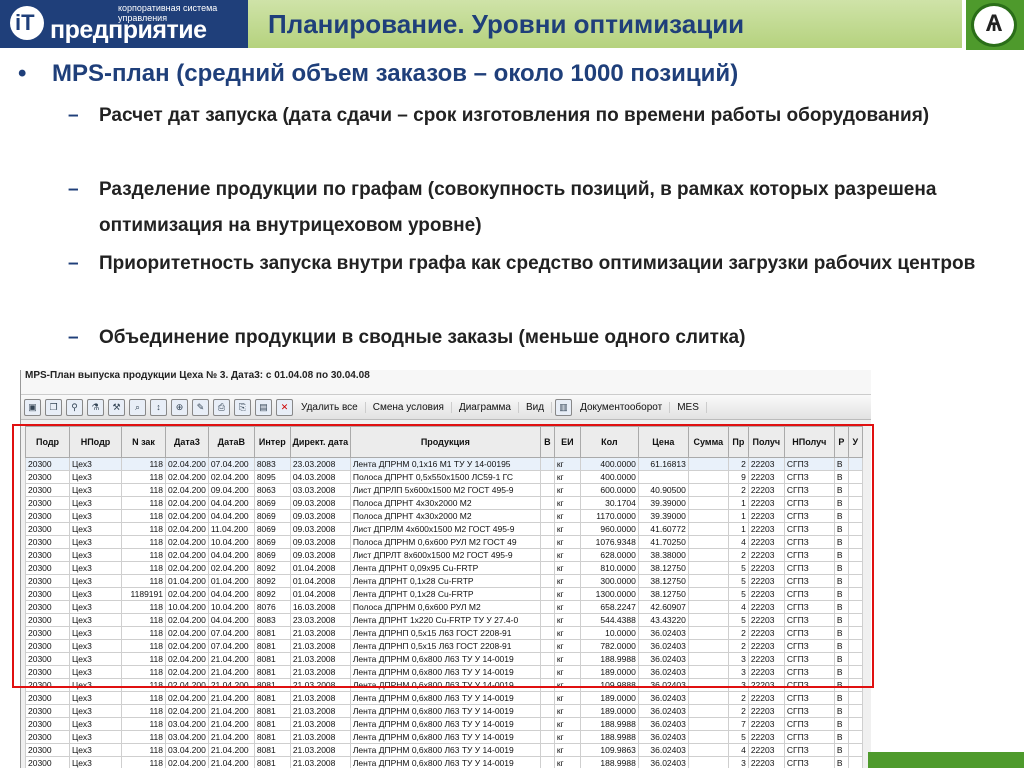  What do you see at coordinates (485, 407) in the screenshot?
I see `diagram-button: Диаграмма` at bounding box center [485, 407].